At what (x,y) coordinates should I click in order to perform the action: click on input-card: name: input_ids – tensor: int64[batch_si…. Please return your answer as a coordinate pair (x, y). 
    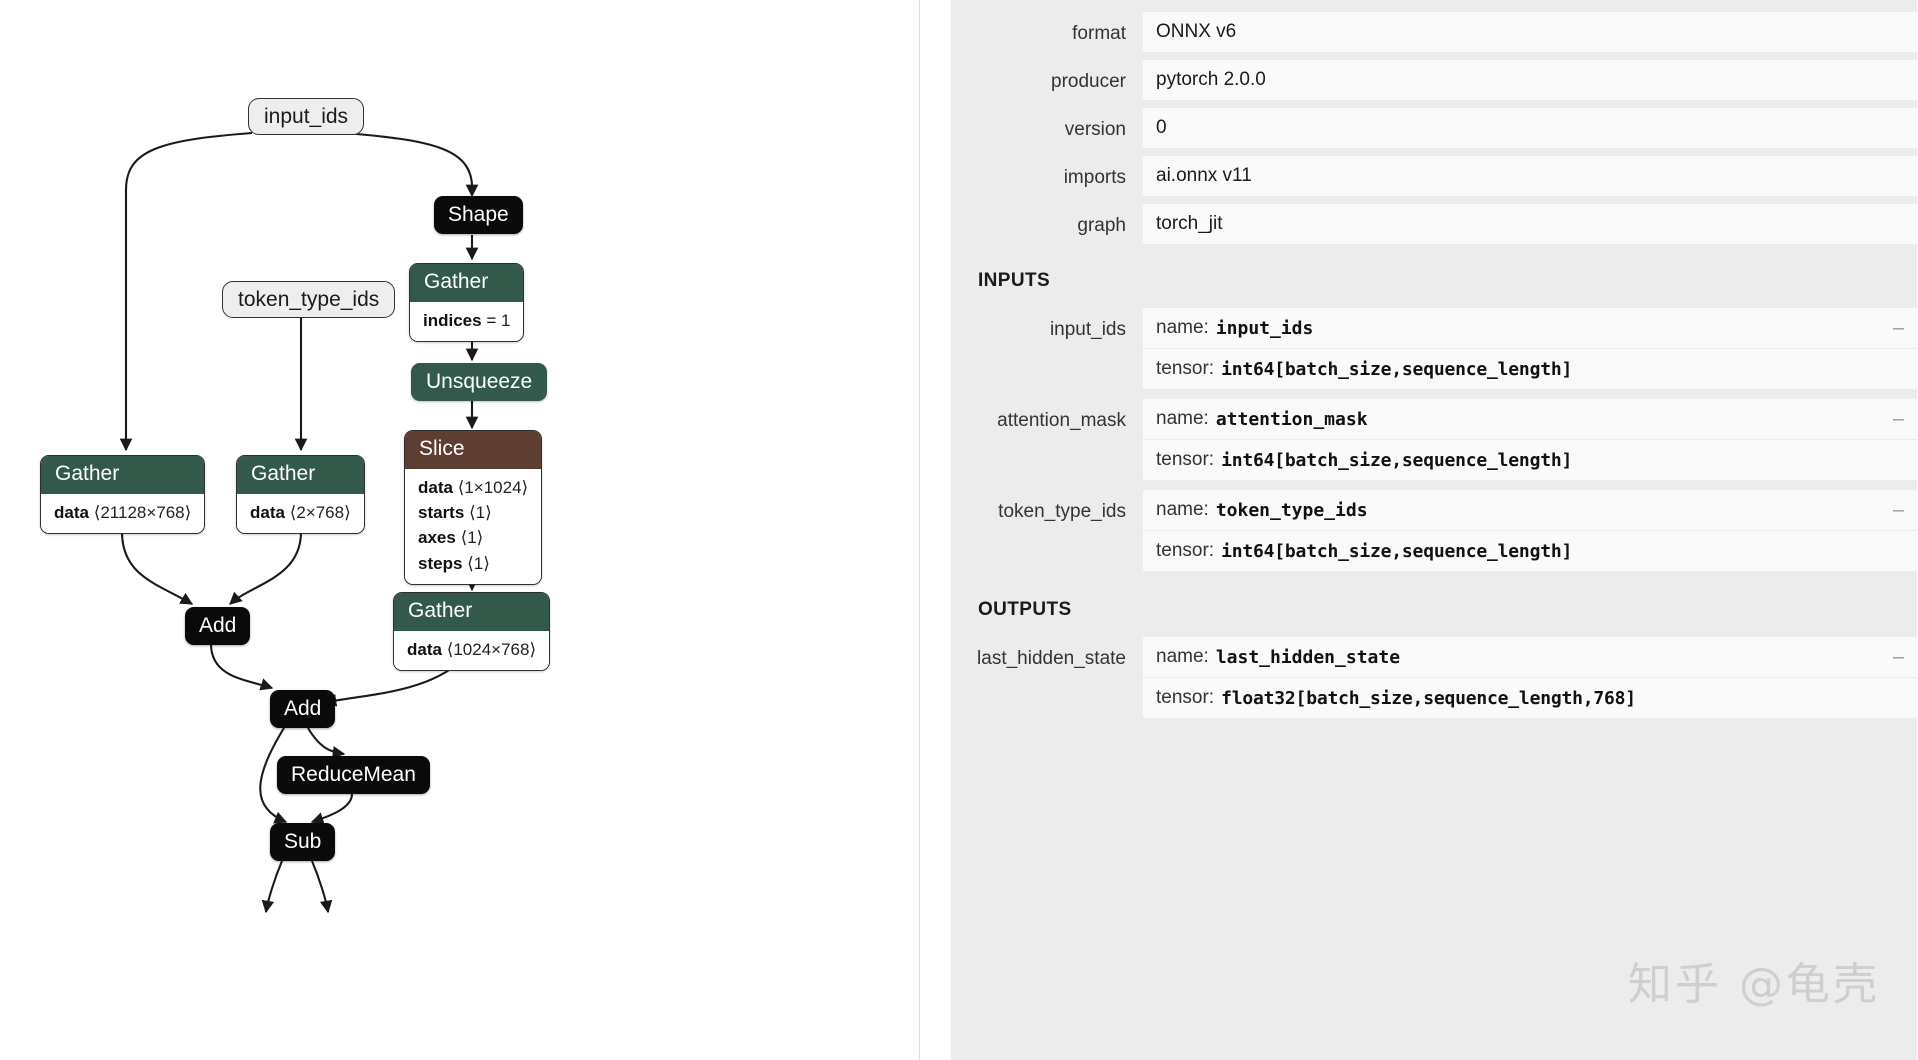
    Looking at the image, I should click on (1530, 348).